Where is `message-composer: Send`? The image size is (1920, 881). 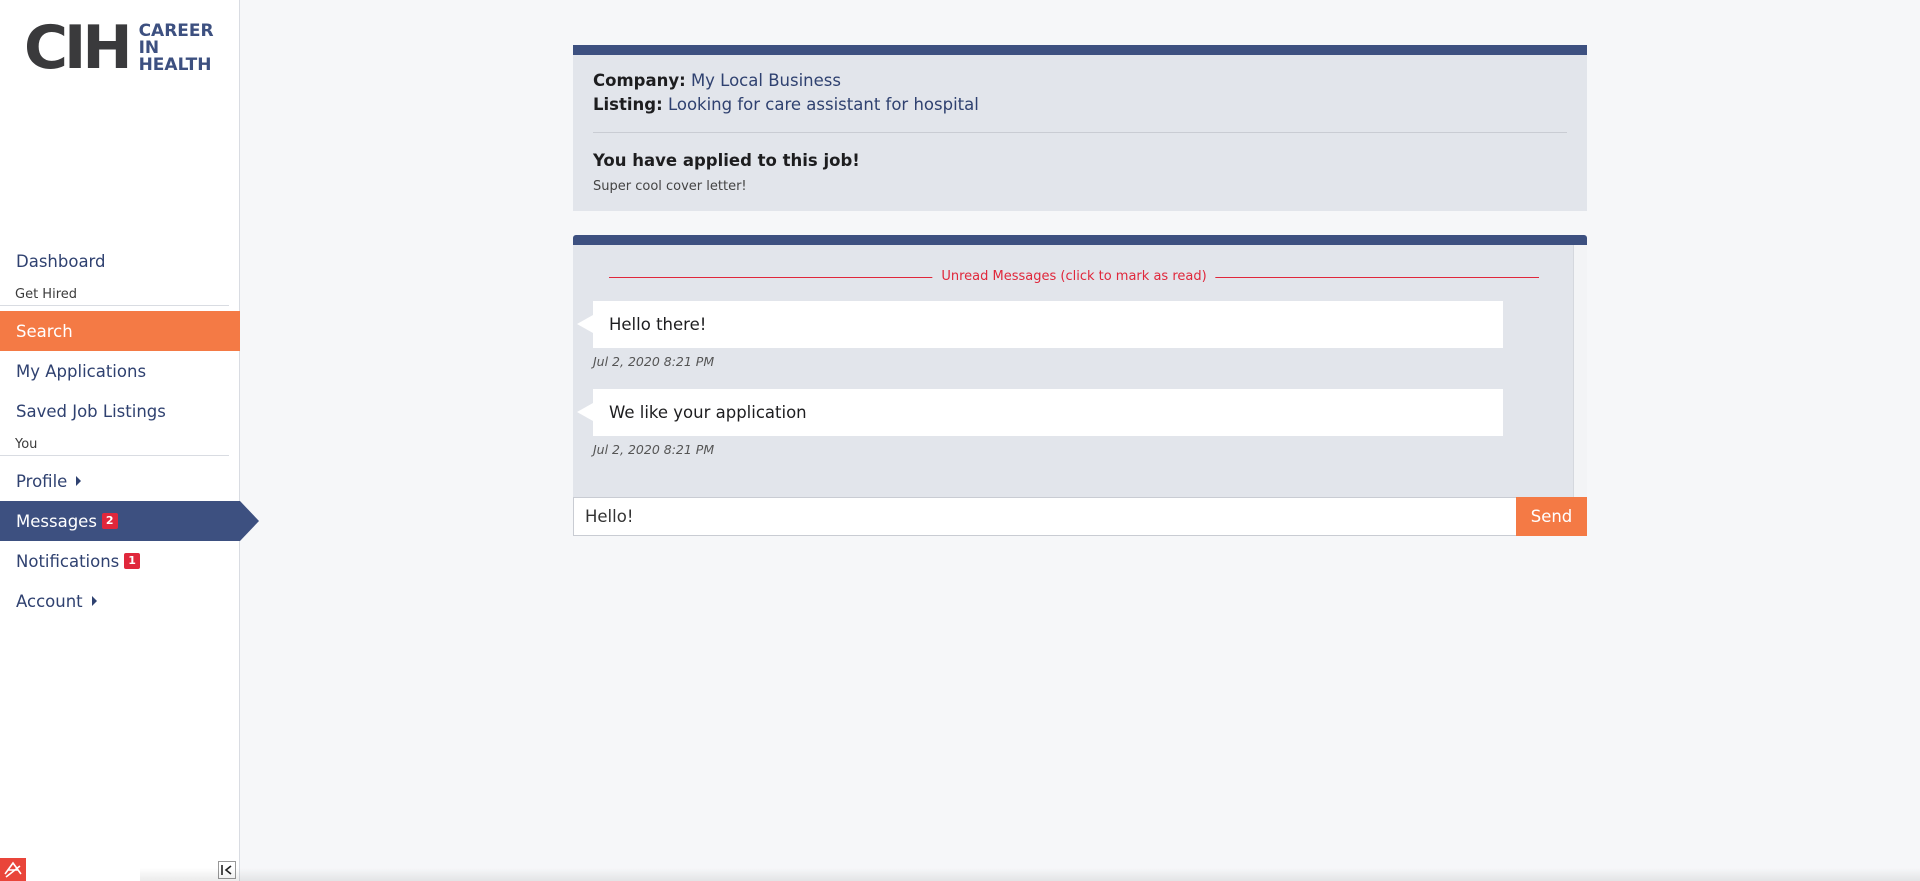 message-composer: Send is located at coordinates (1080, 516).